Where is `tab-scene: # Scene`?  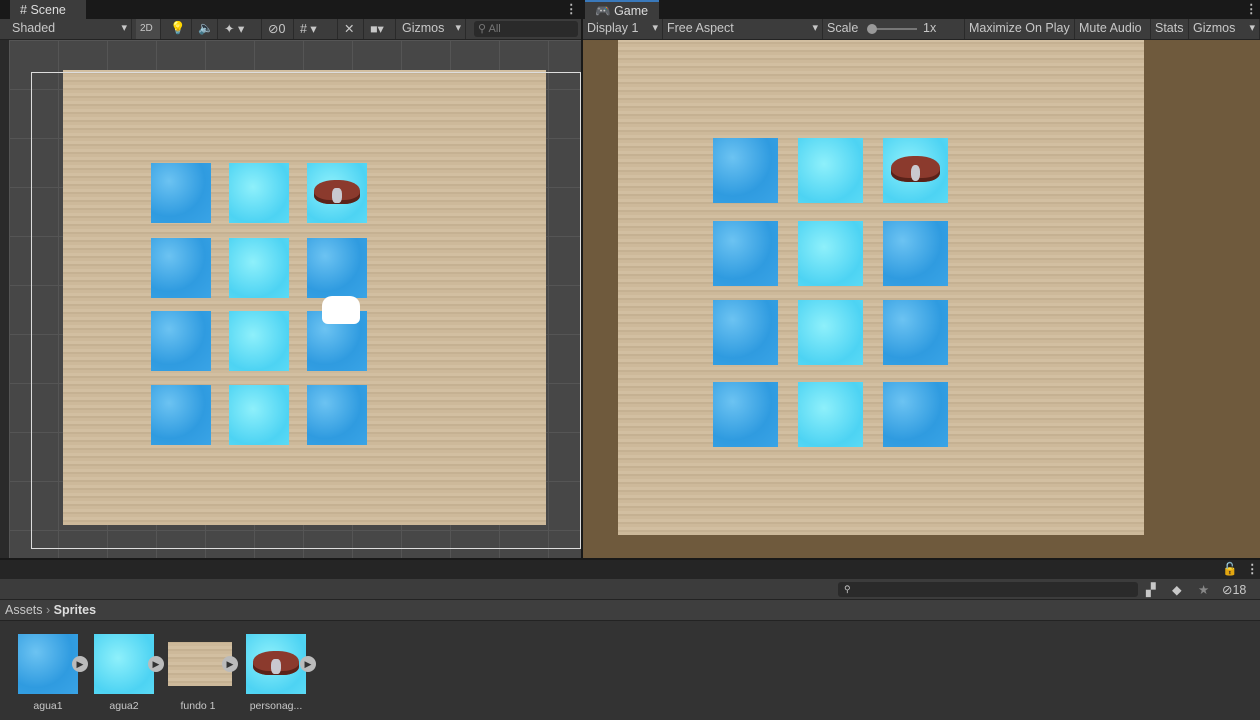
tab-scene: # Scene is located at coordinates (48, 9).